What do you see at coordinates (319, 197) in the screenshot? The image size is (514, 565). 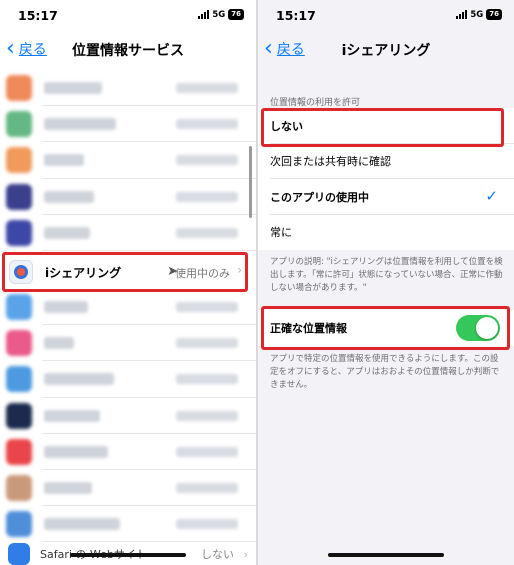 I see `option-label: このアプリの使用中` at bounding box center [319, 197].